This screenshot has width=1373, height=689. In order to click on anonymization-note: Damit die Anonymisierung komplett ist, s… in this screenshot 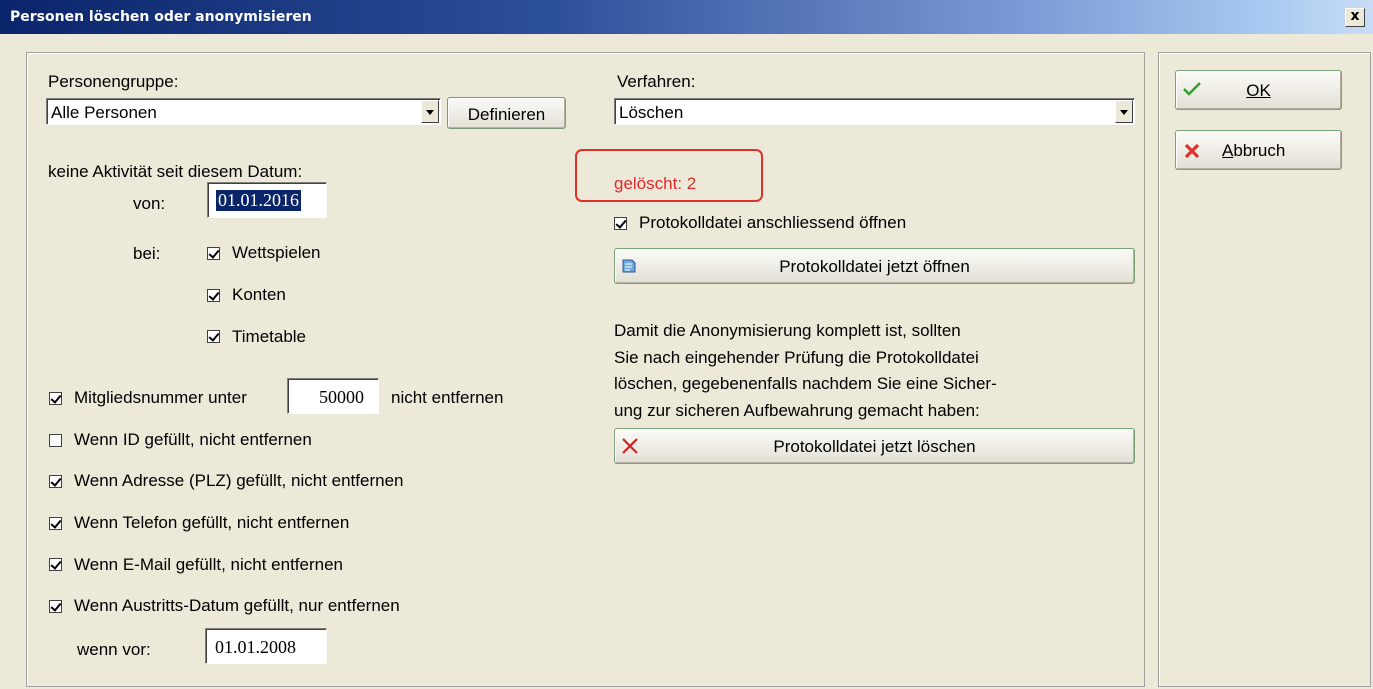, I will do `click(805, 371)`.